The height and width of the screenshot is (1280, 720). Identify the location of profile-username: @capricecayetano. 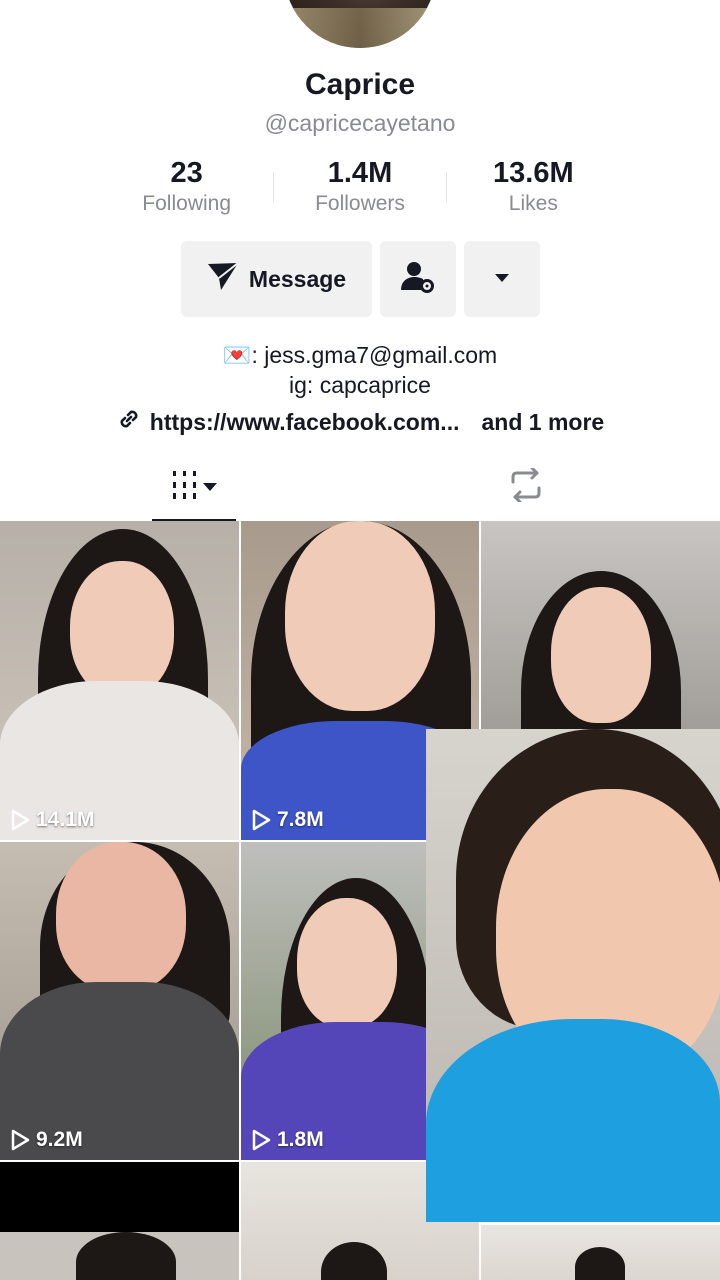
(360, 123).